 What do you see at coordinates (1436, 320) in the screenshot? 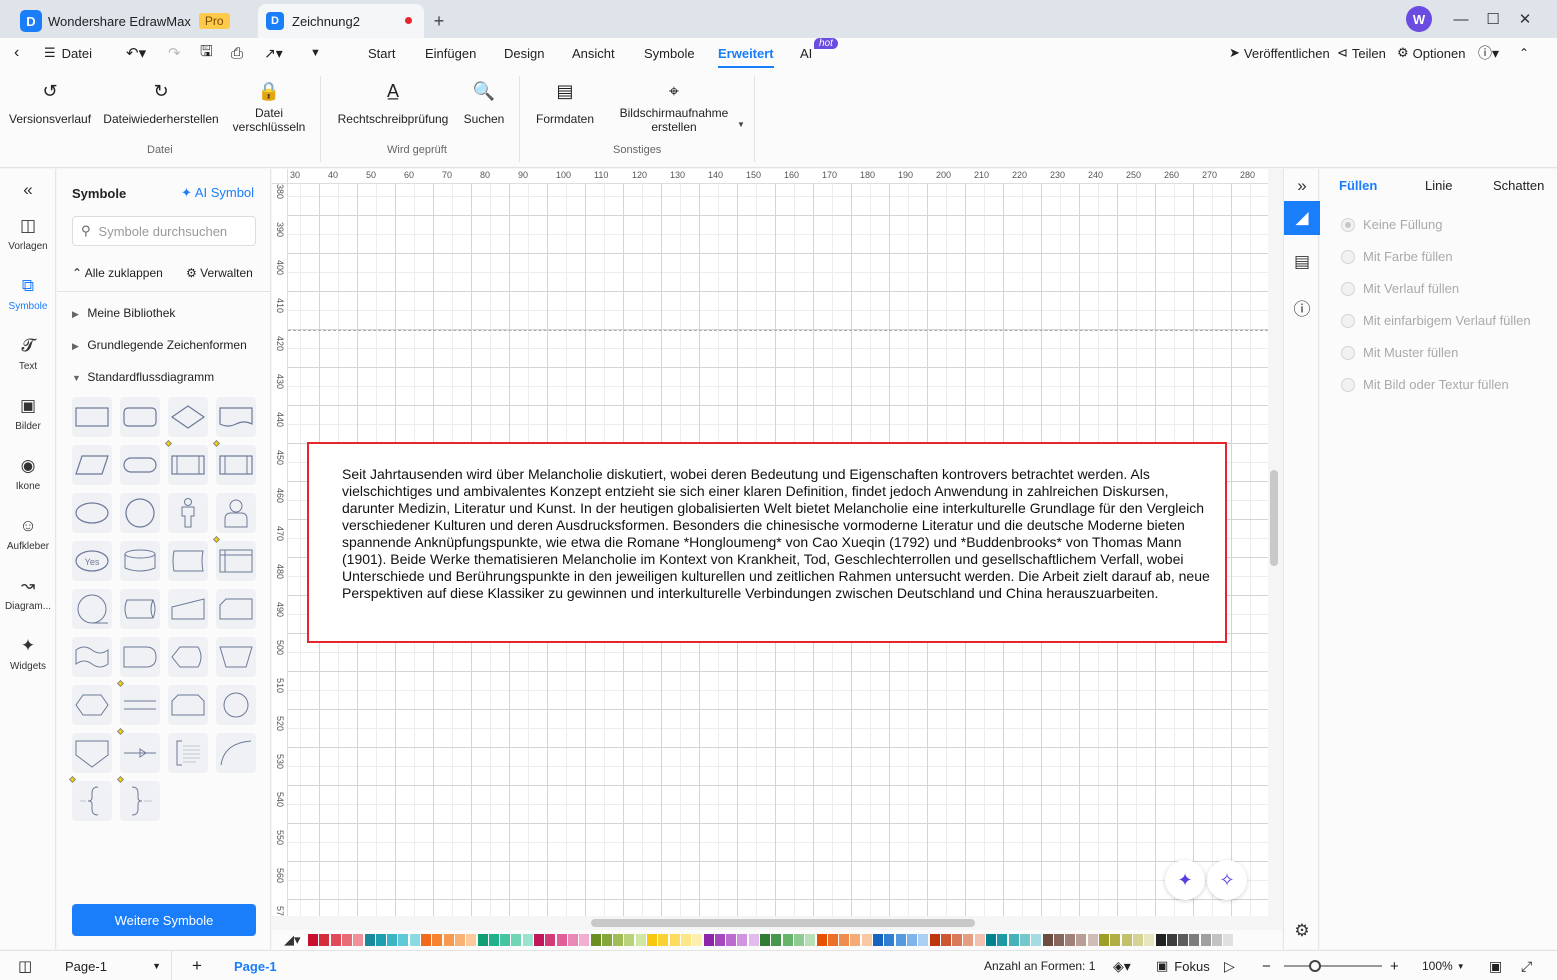
I see `fill-option-single-gradient: Mit einfarbigem Verlauf füllen` at bounding box center [1436, 320].